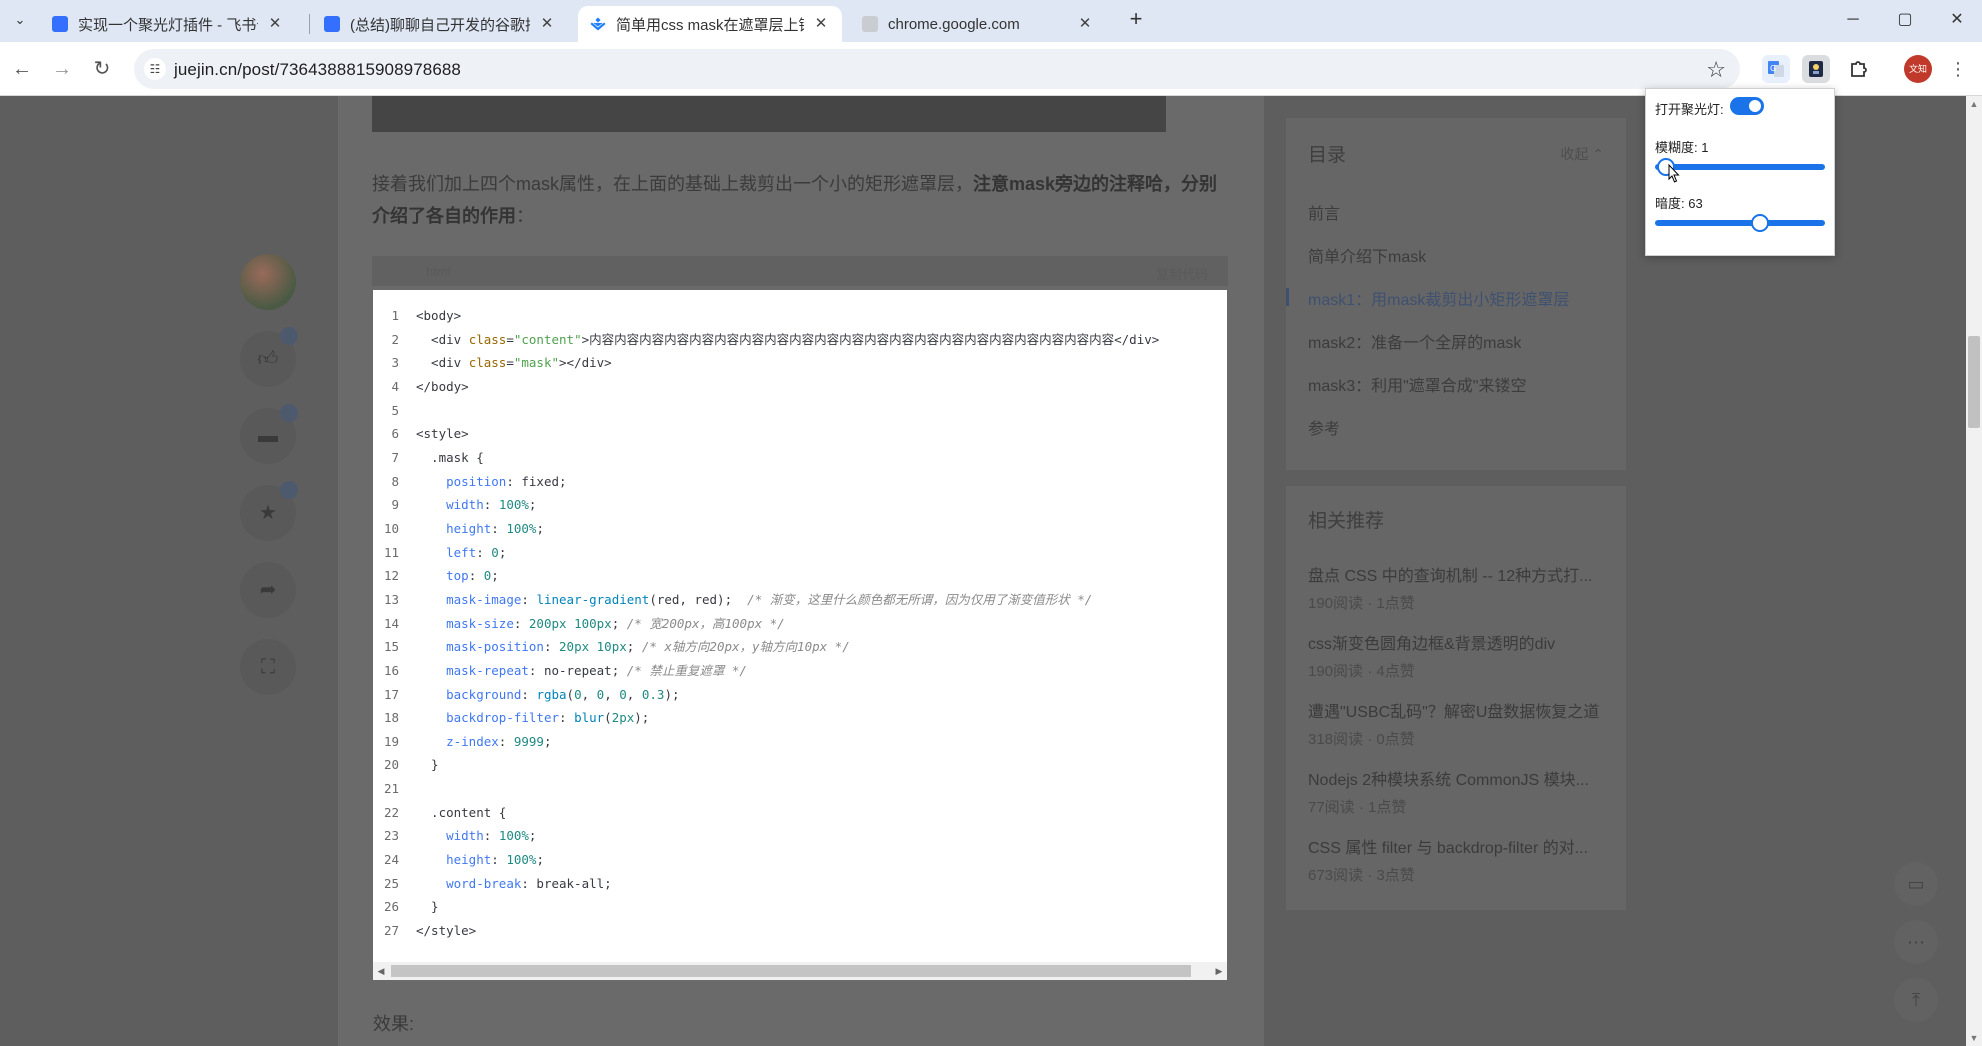  I want to click on tab-title: 实现一个聚光灯插件 - 飞书云文档, so click(168, 25).